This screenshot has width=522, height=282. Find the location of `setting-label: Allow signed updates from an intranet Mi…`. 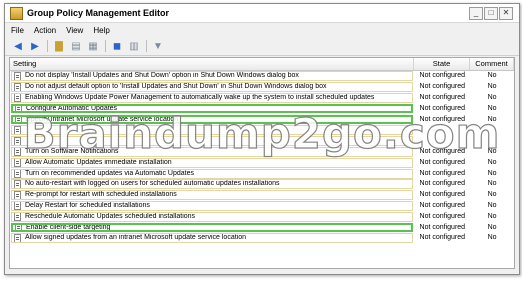

setting-label: Allow signed updates from an intranet Mi… is located at coordinates (136, 238).